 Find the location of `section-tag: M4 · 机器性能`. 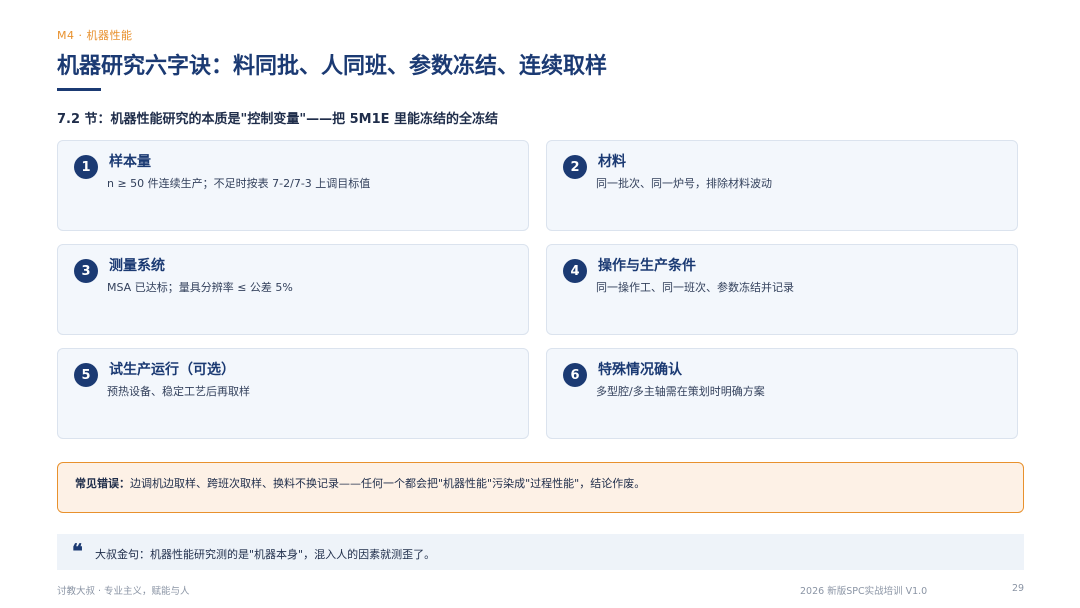

section-tag: M4 · 机器性能 is located at coordinates (95, 35).